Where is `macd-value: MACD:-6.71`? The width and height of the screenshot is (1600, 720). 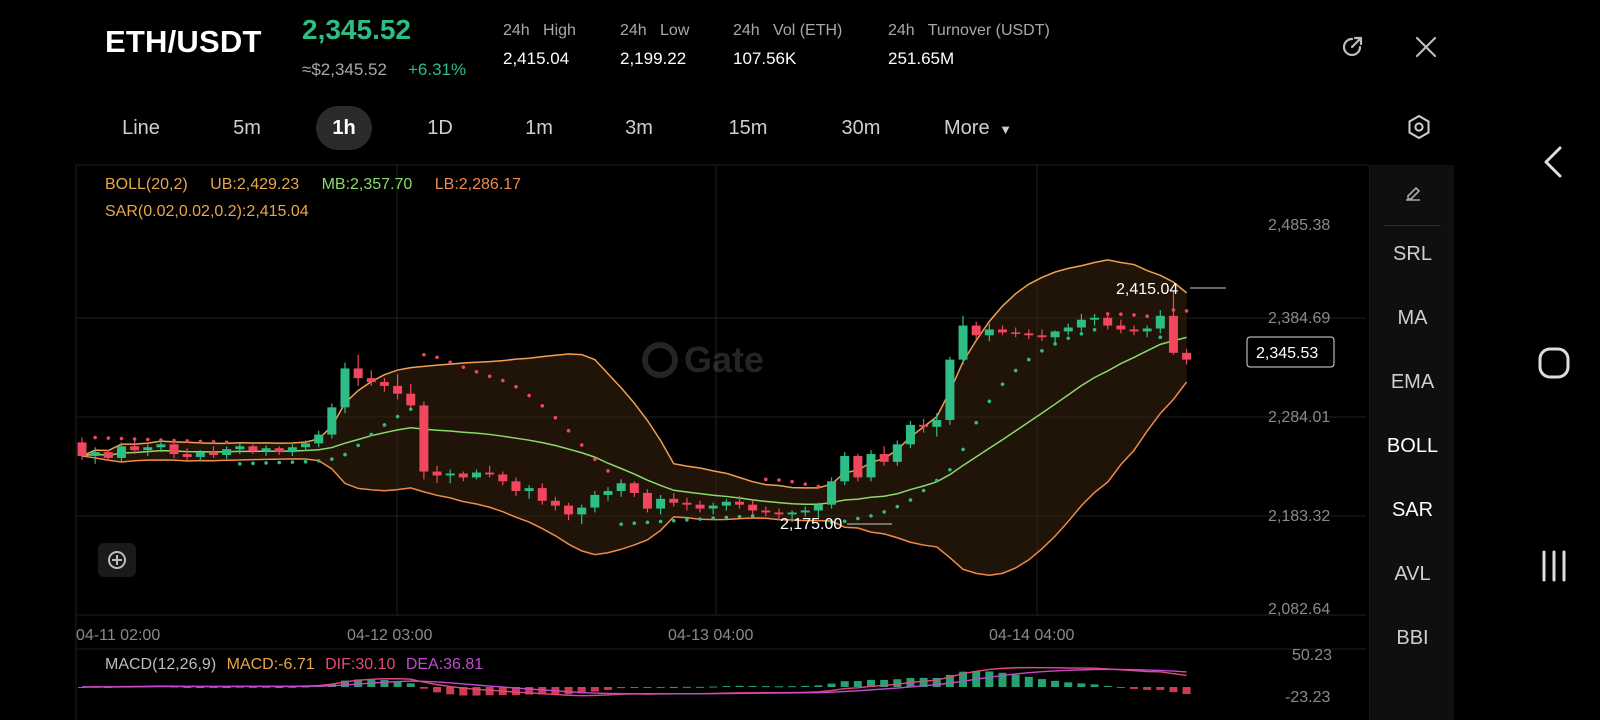
macd-value: MACD:-6.71 is located at coordinates (270, 664).